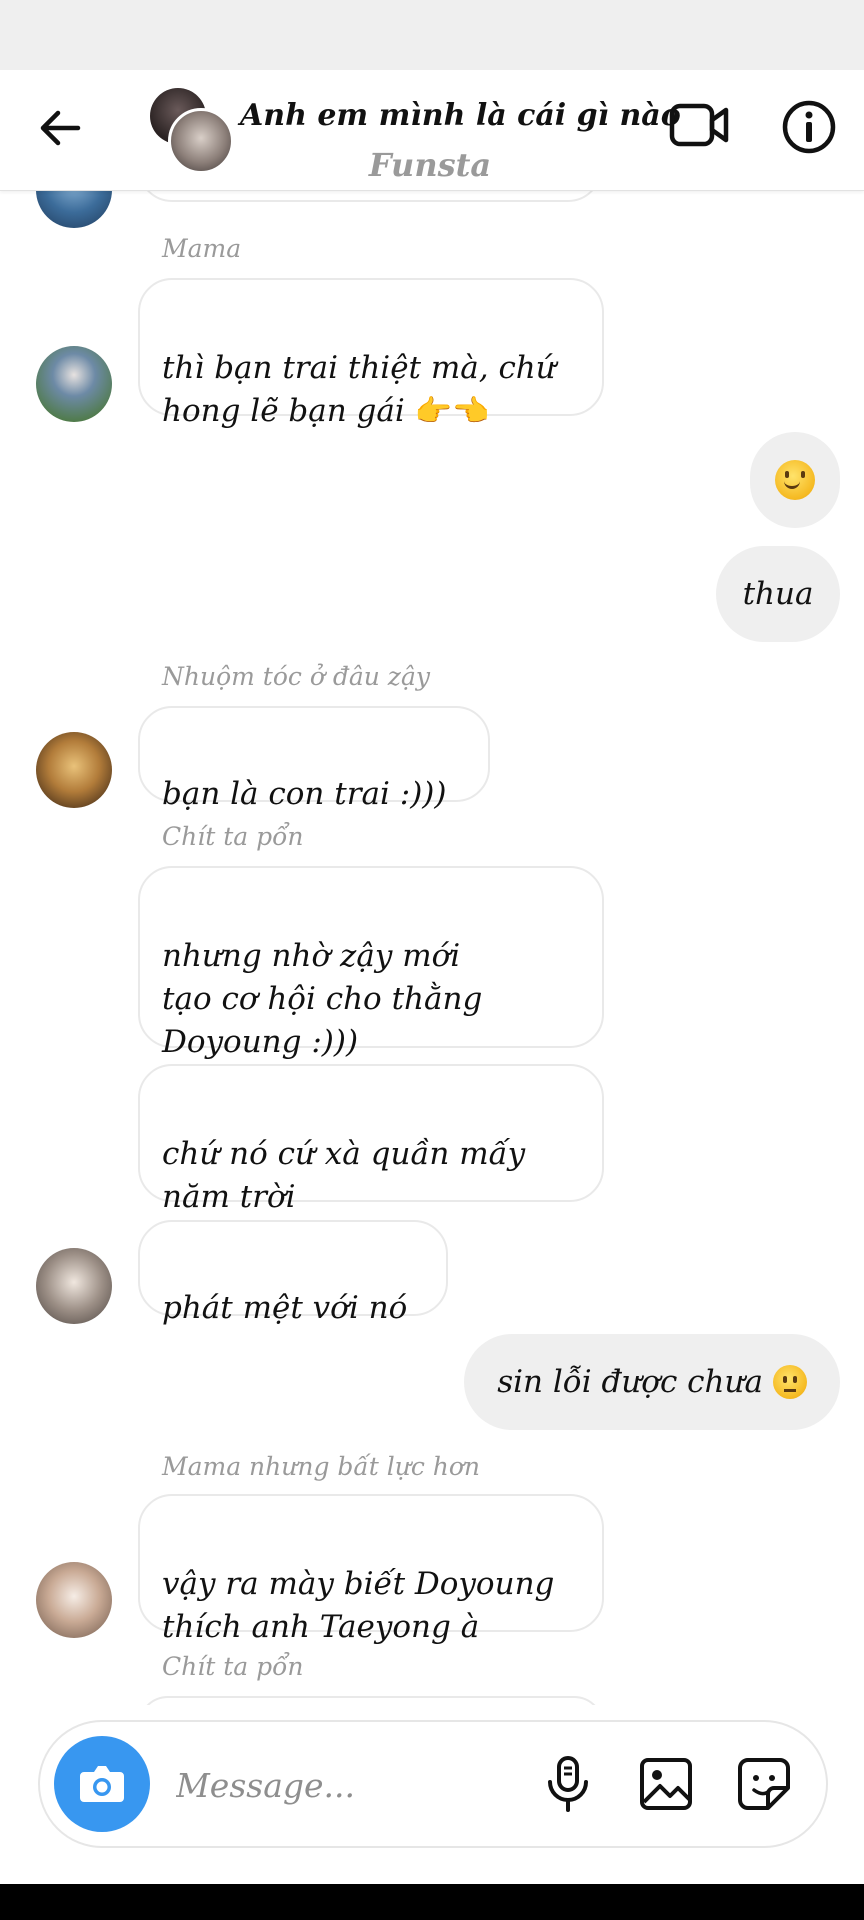 Image resolution: width=864 pixels, height=1920 pixels. Describe the element at coordinates (293, 1273) in the screenshot. I see `message-bubble: phát mệt với nó` at that location.